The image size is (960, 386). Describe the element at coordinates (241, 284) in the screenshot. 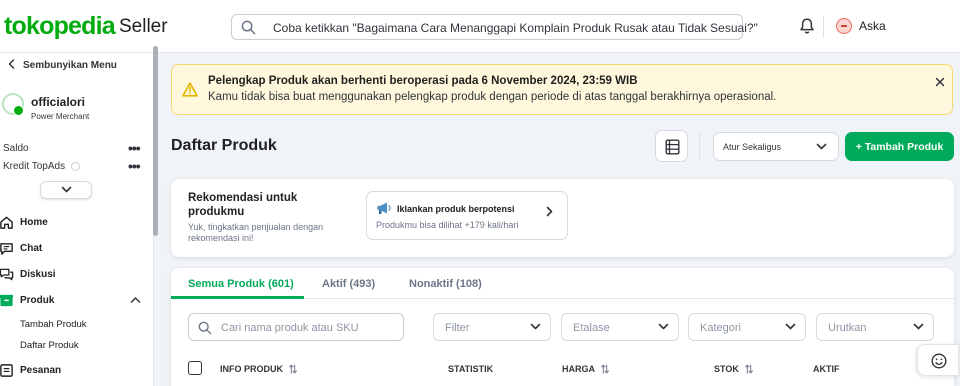

I see `tab-semua-produk: Semua Produk (601)` at that location.